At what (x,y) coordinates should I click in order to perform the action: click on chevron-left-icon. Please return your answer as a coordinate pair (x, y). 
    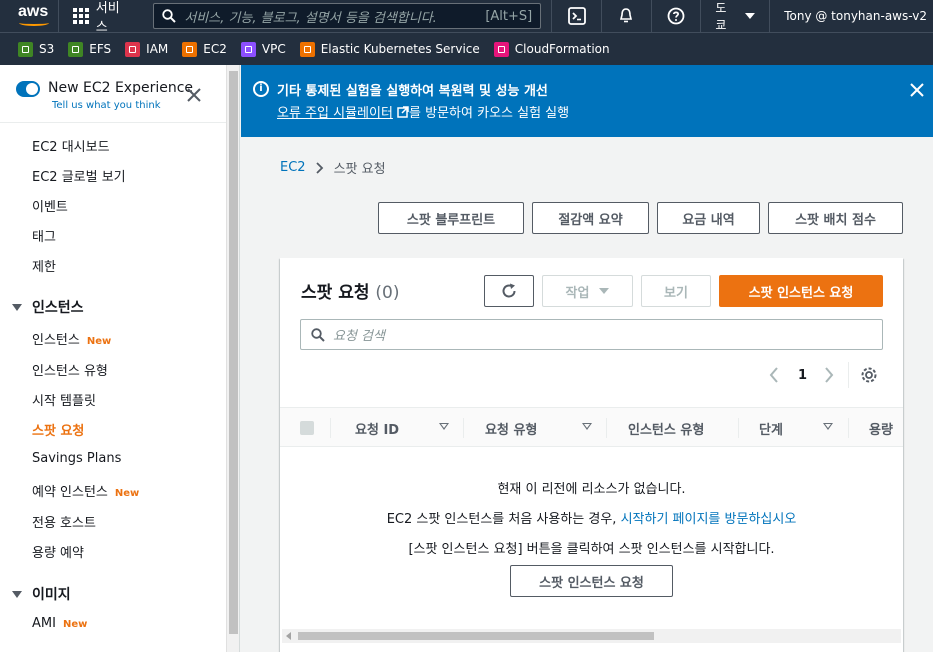
    Looking at the image, I should click on (774, 375).